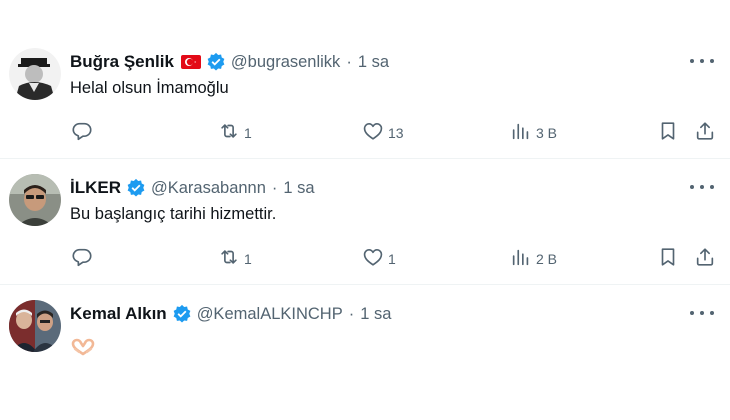  I want to click on like-count: 1, so click(392, 259).